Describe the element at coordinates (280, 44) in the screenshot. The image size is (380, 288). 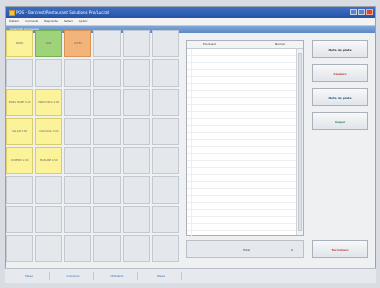
I see `column-header-quantity: Numar` at that location.